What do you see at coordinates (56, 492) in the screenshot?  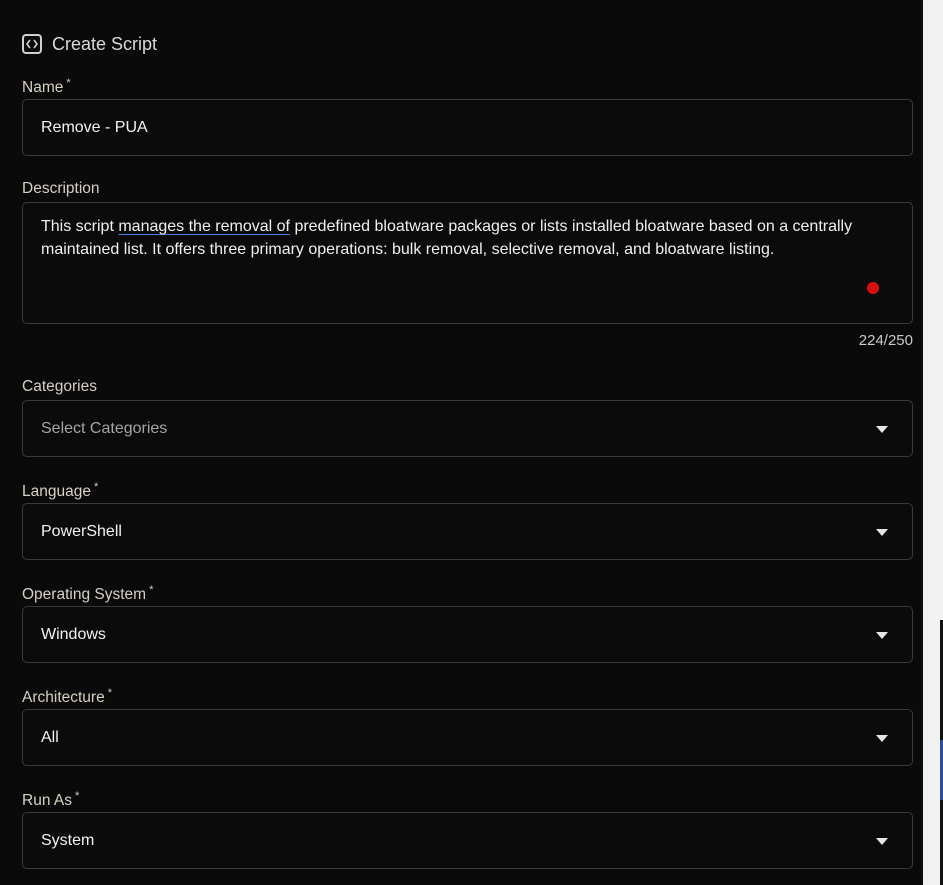 I see `language-label-text: Language` at bounding box center [56, 492].